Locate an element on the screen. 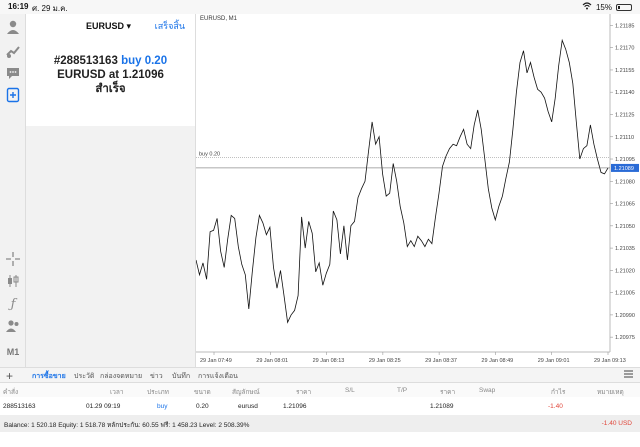 Image resolution: width=640 pixels, height=447 pixels. col-order: คำสั่ง is located at coordinates (11, 392).